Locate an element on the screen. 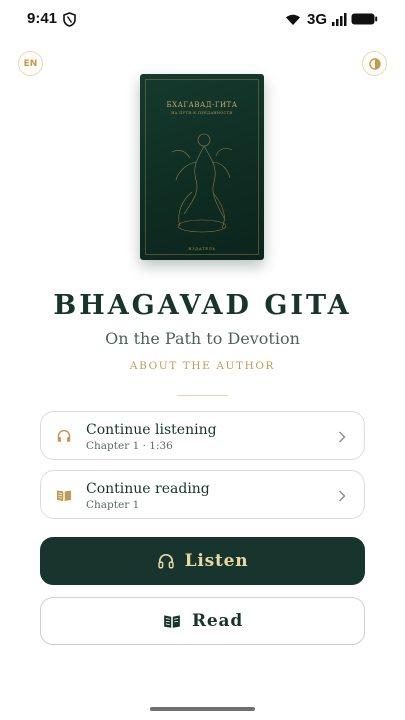 This screenshot has width=405, height=720. divider is located at coordinates (202, 395).